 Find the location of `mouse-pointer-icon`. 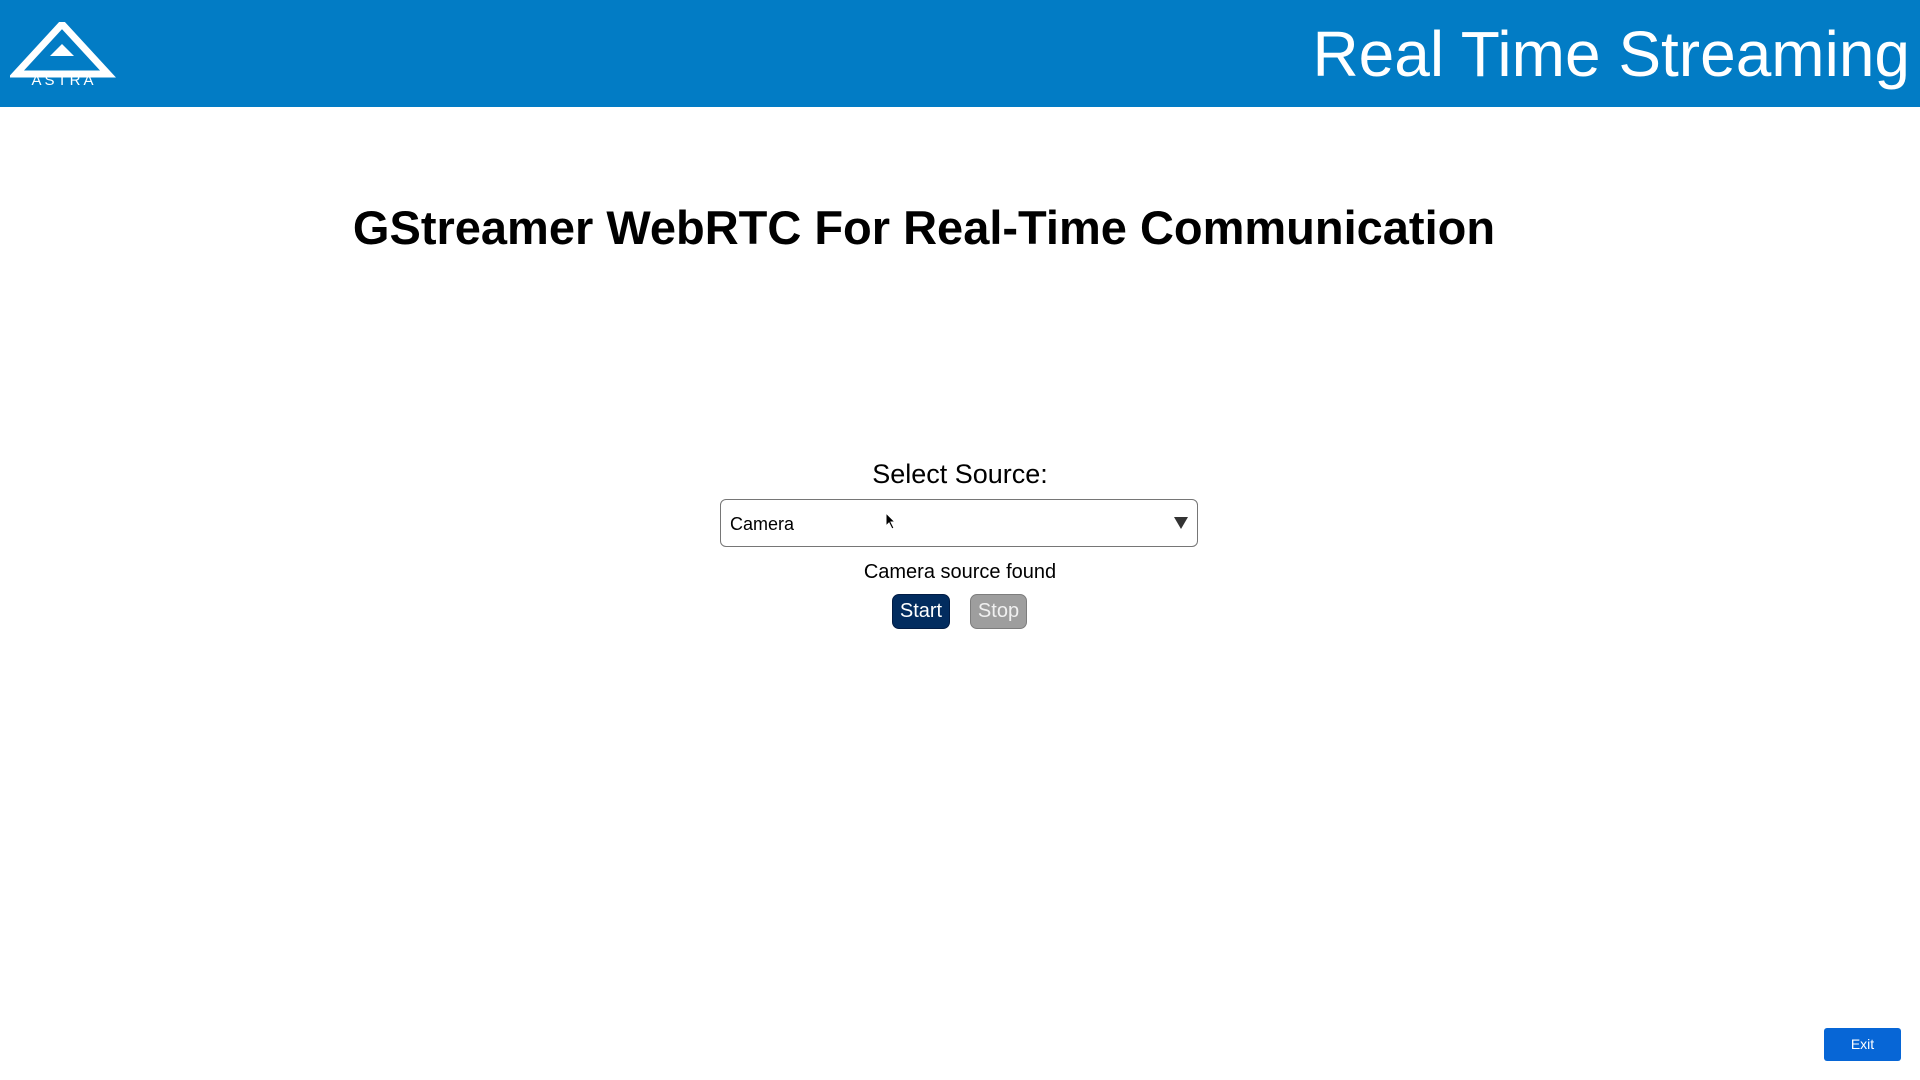

mouse-pointer-icon is located at coordinates (891, 520).